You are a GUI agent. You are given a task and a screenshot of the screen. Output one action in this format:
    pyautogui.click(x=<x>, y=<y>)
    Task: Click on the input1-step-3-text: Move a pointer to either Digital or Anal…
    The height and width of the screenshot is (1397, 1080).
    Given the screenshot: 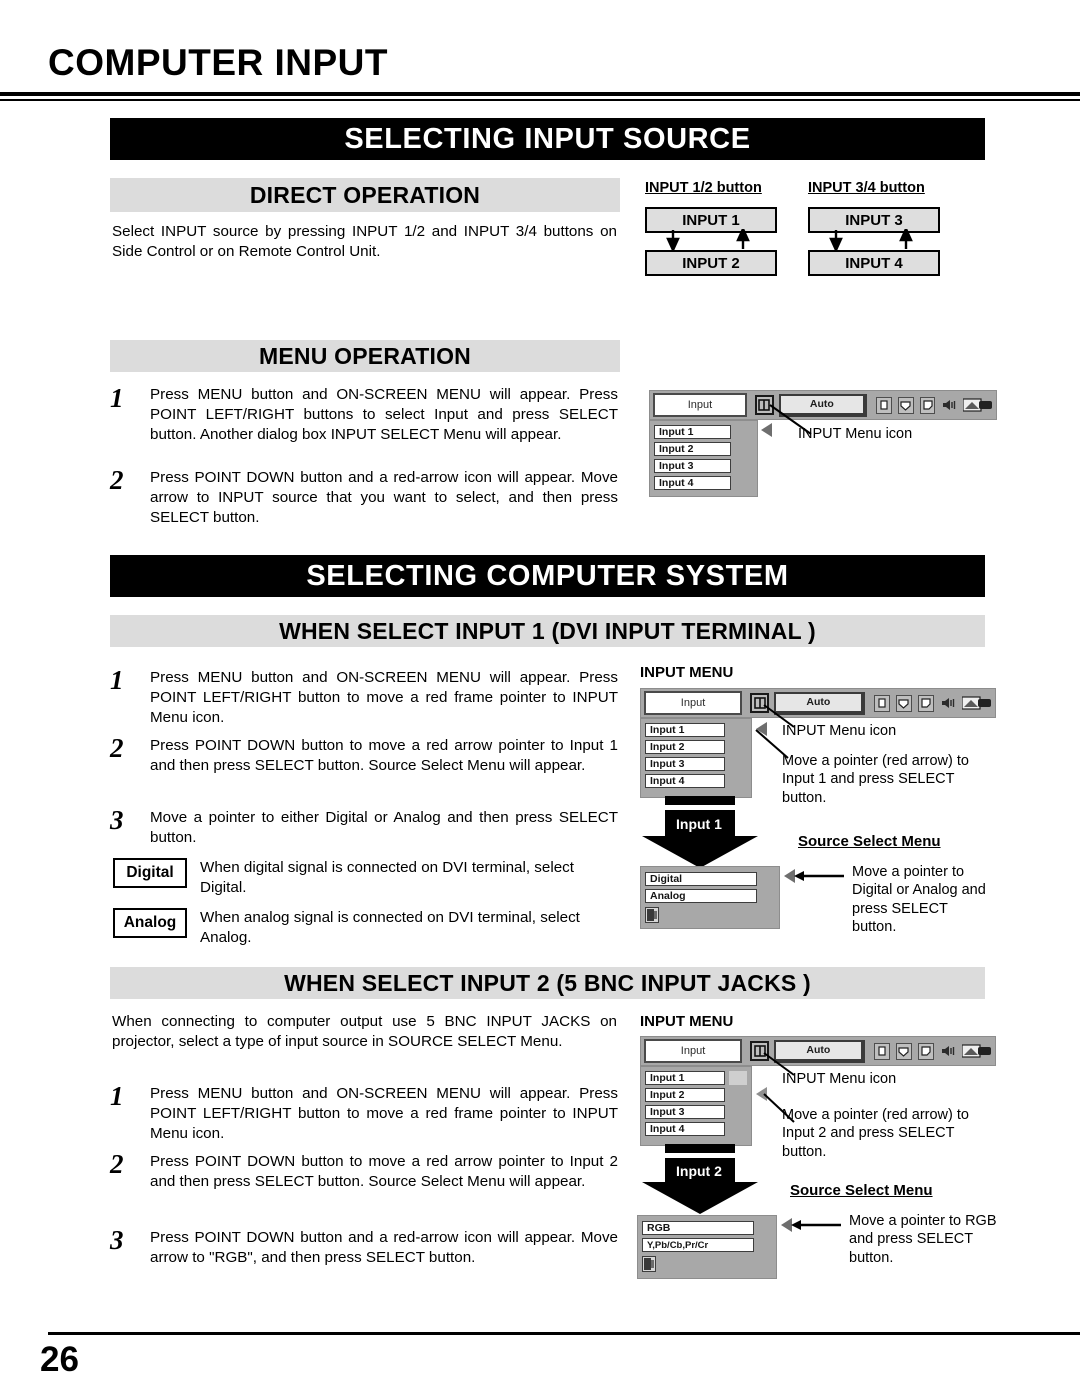 What is the action you would take?
    pyautogui.click(x=384, y=827)
    